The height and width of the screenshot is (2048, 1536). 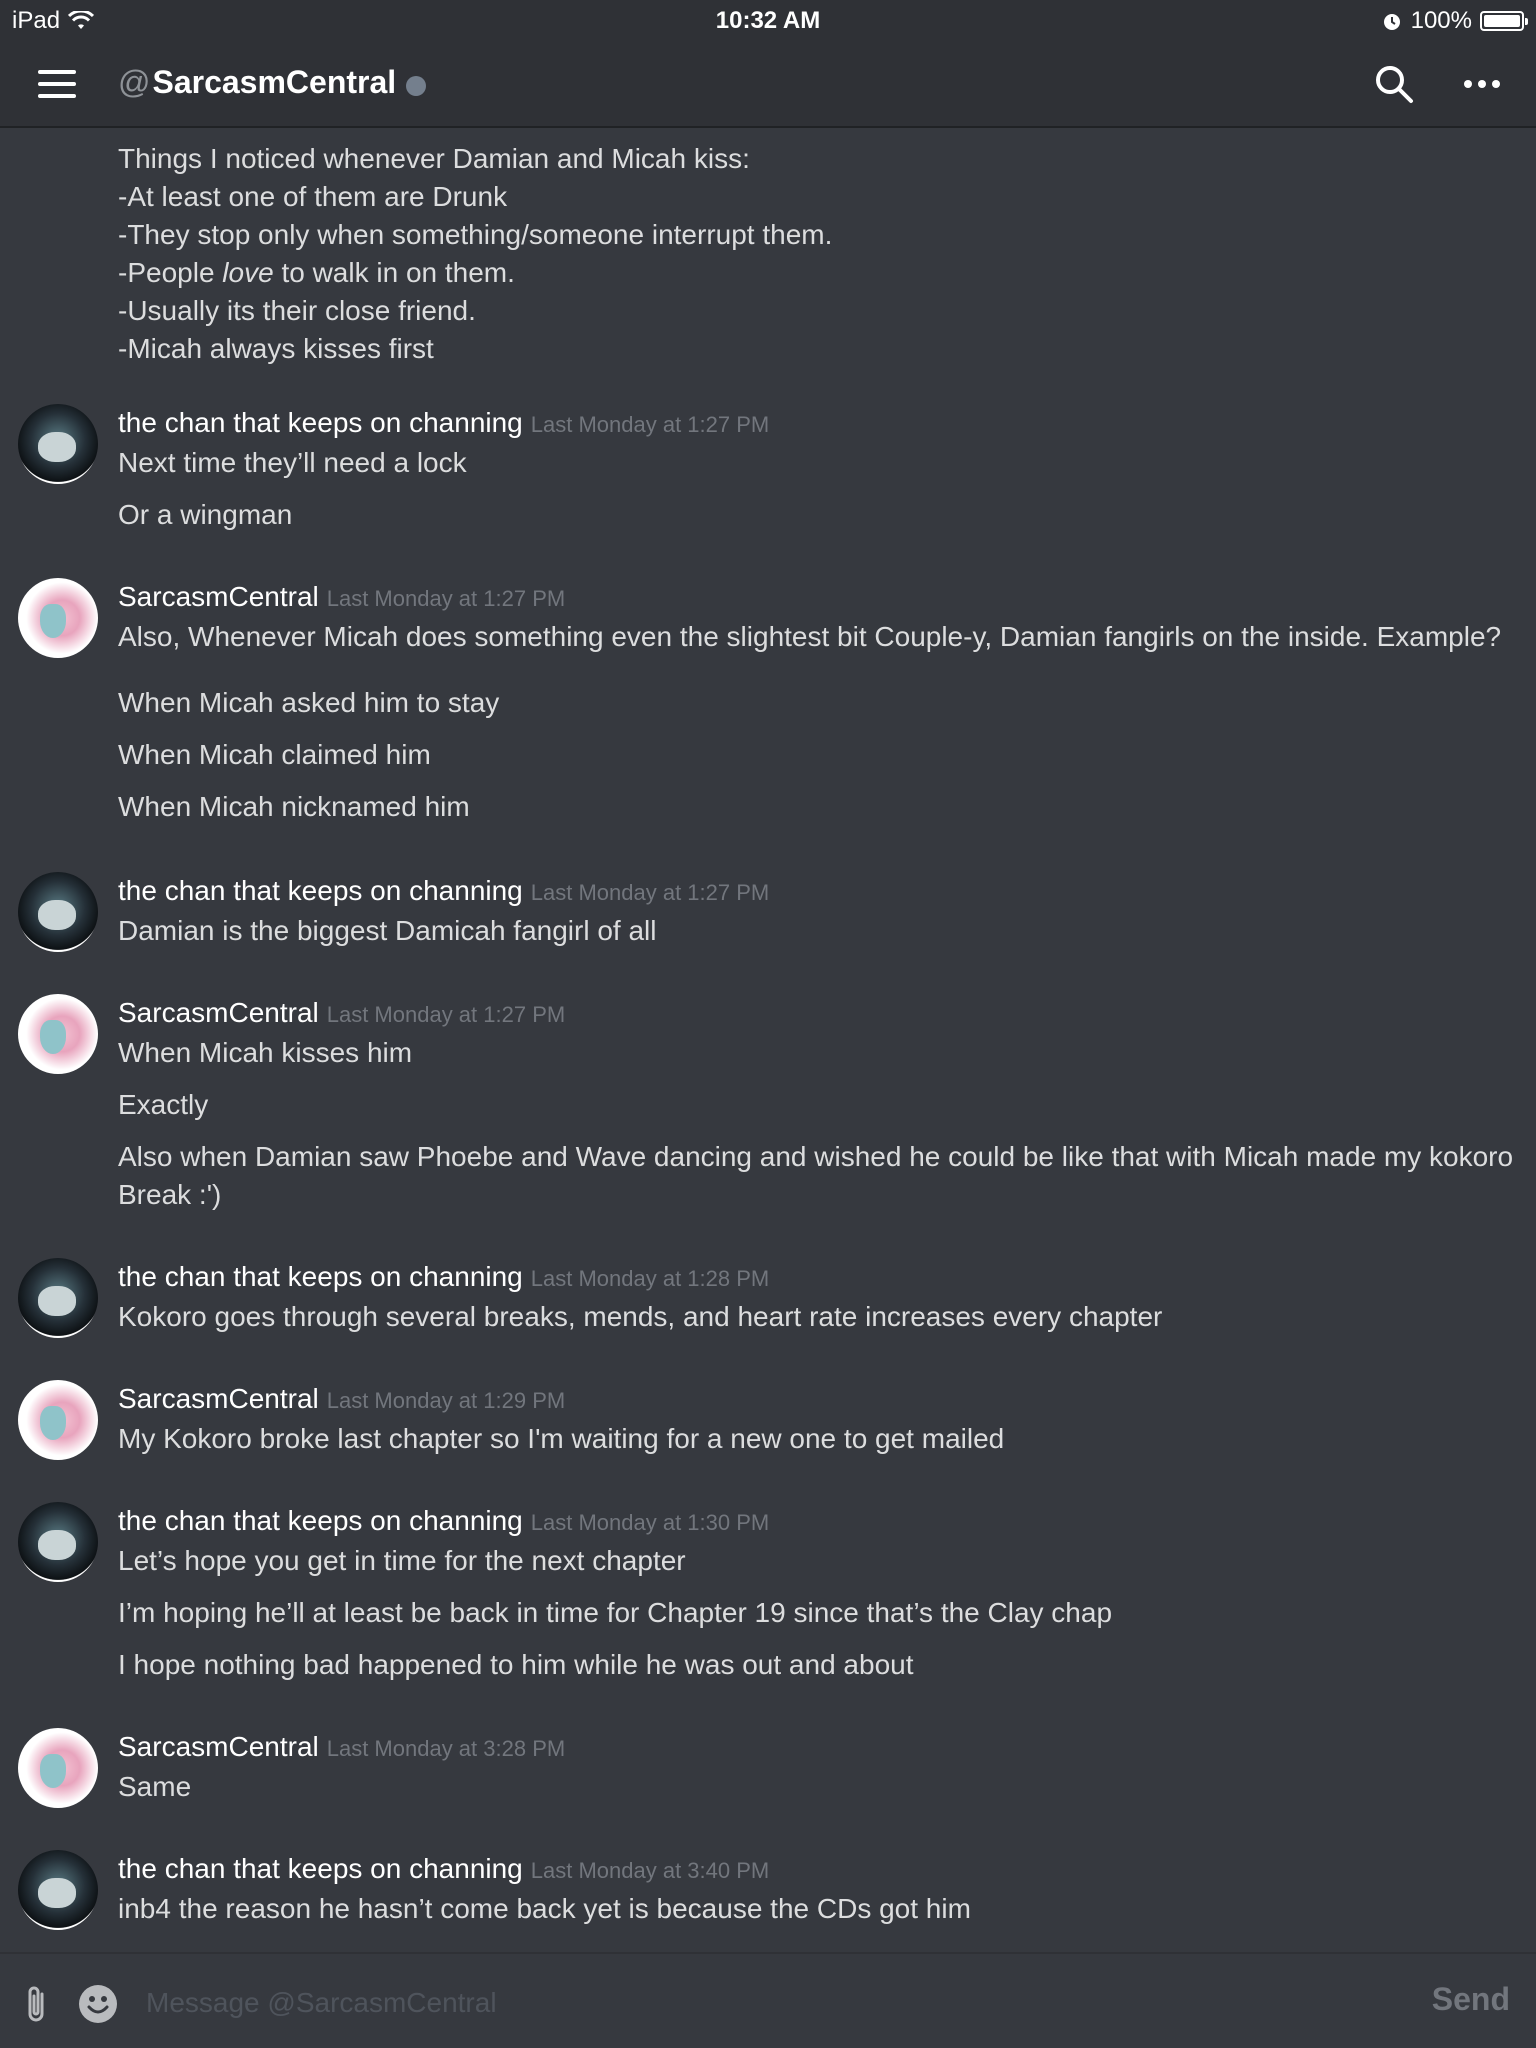 What do you see at coordinates (1482, 85) in the screenshot?
I see `more-options-icon` at bounding box center [1482, 85].